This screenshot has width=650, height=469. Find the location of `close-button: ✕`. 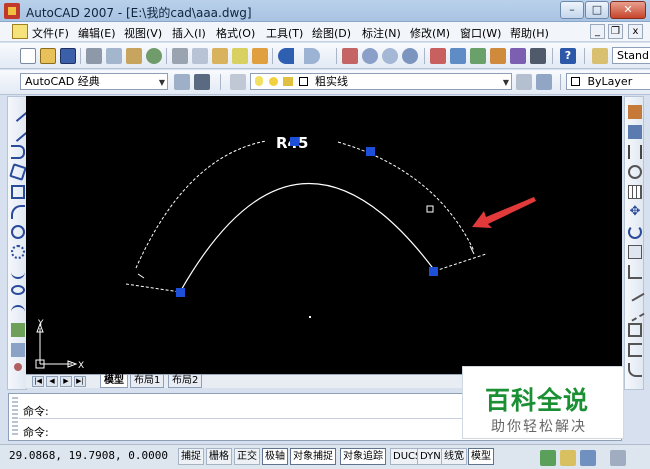

close-button: ✕ is located at coordinates (628, 10).